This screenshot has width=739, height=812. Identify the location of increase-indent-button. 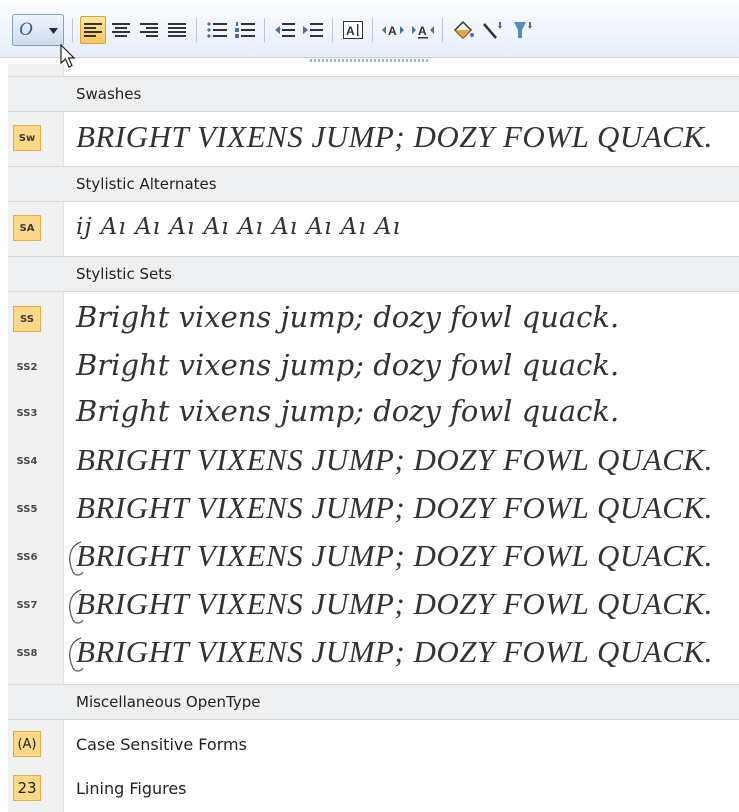
(313, 30).